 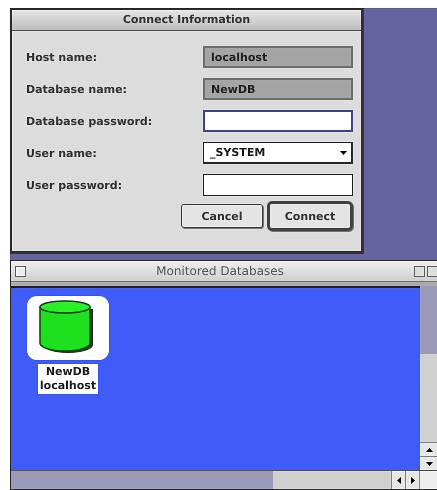 What do you see at coordinates (278, 153) in the screenshot?
I see `user-name-dropdown: _SYSTEM` at bounding box center [278, 153].